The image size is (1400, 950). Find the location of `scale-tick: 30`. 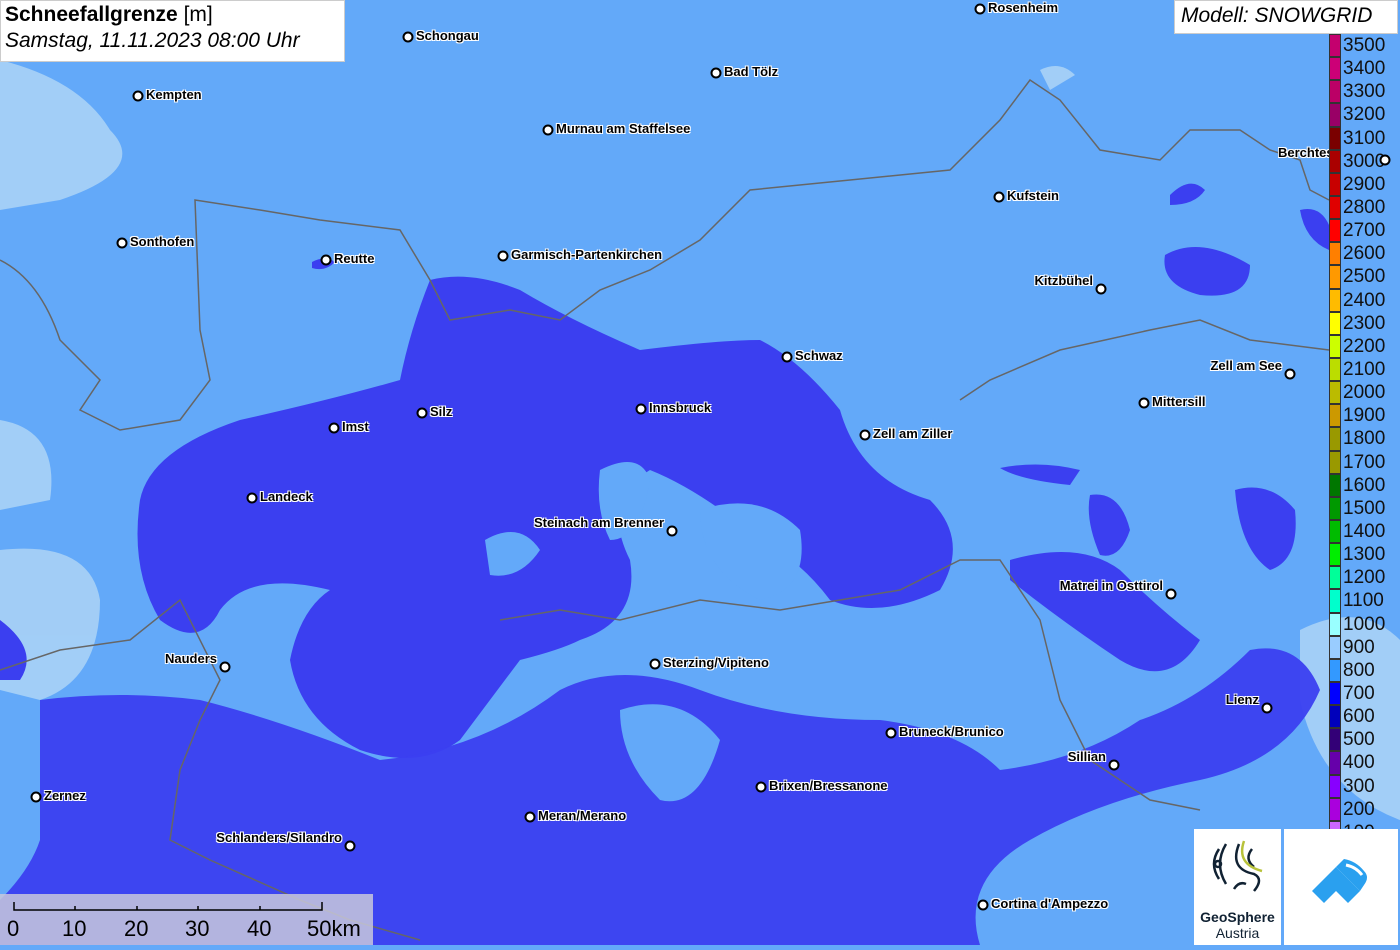

scale-tick: 30 is located at coordinates (197, 928).